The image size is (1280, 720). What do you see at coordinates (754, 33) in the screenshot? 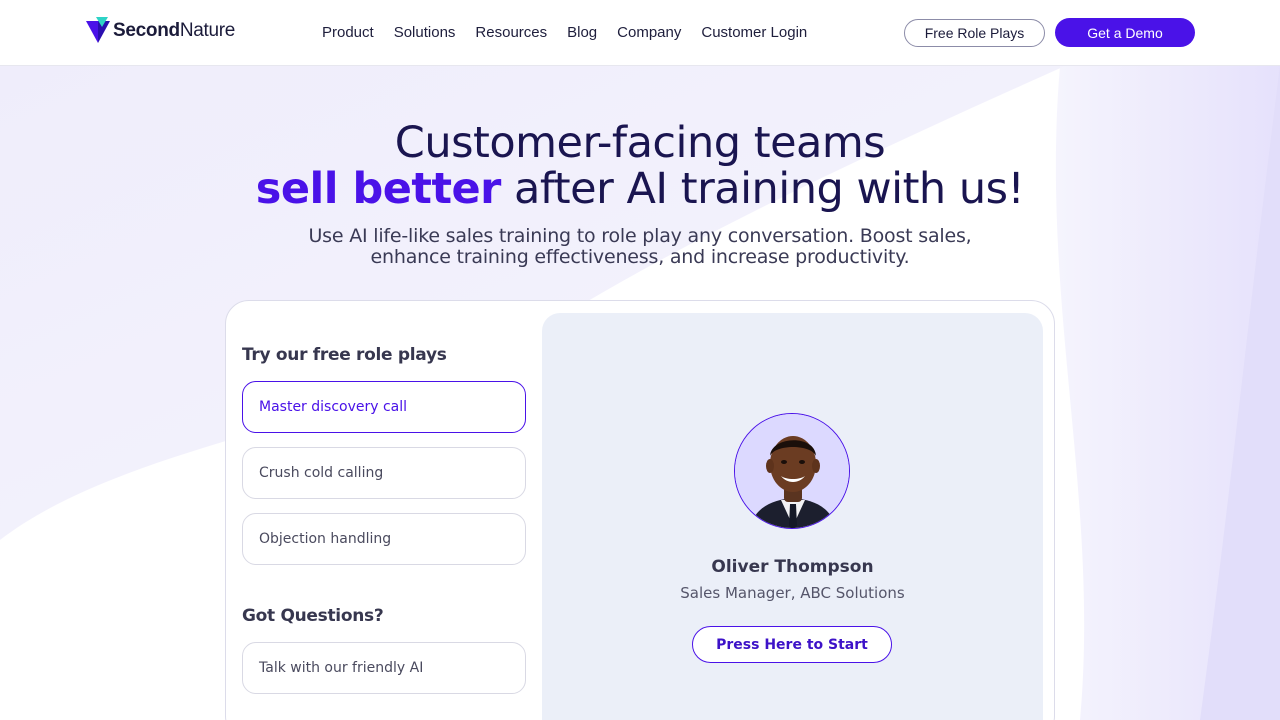
I see `nav-item-customer-login: Customer Login` at bounding box center [754, 33].